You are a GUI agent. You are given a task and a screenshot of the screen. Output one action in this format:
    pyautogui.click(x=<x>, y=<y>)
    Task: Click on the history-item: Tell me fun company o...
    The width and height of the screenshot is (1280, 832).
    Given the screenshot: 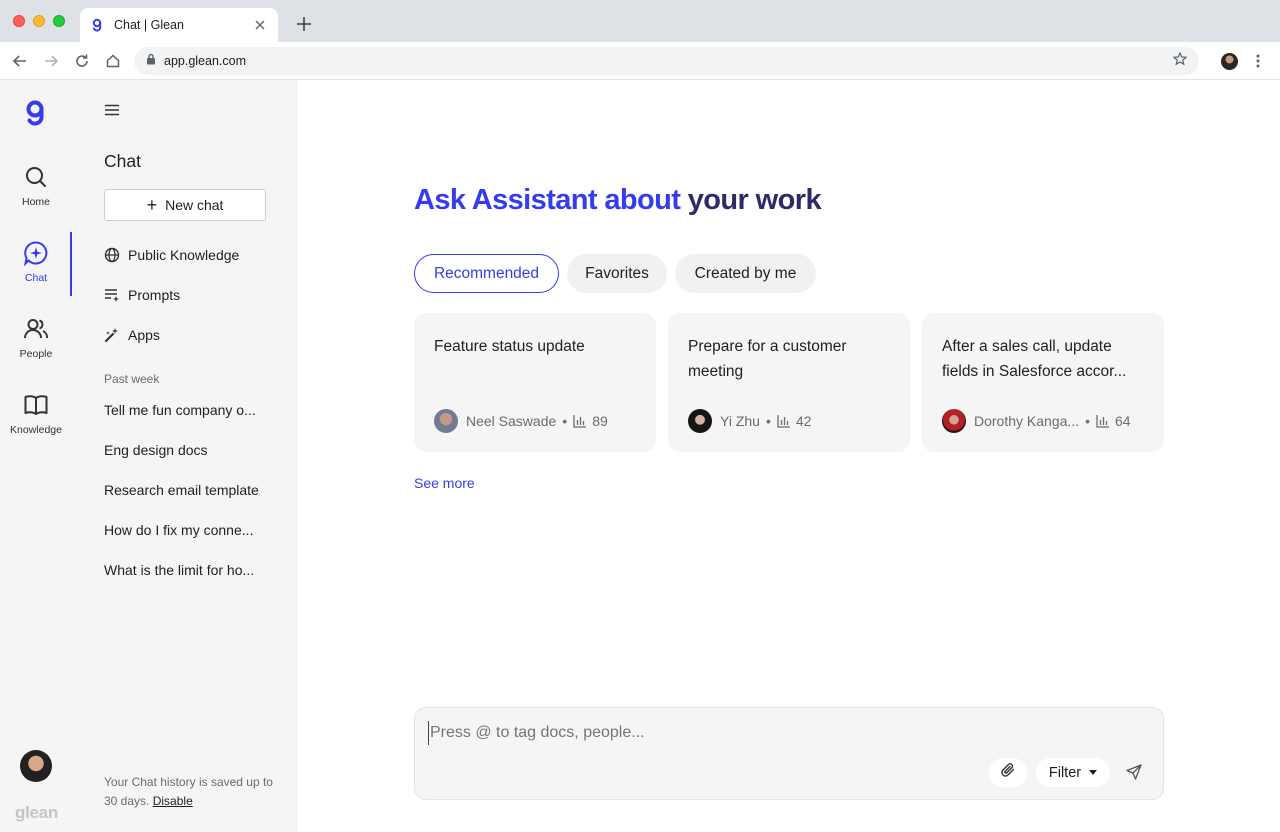 What is the action you would take?
    pyautogui.click(x=189, y=410)
    